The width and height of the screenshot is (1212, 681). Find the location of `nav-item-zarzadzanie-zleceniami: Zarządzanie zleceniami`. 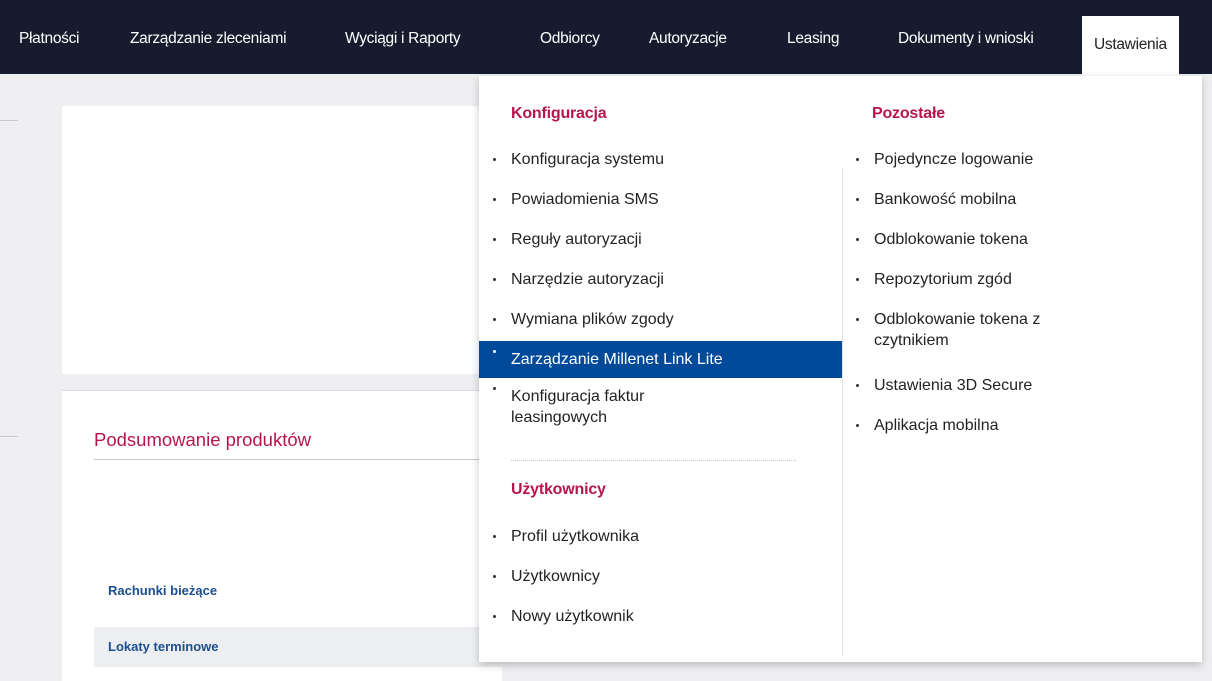

nav-item-zarzadzanie-zleceniami: Zarządzanie zleceniami is located at coordinates (208, 37).